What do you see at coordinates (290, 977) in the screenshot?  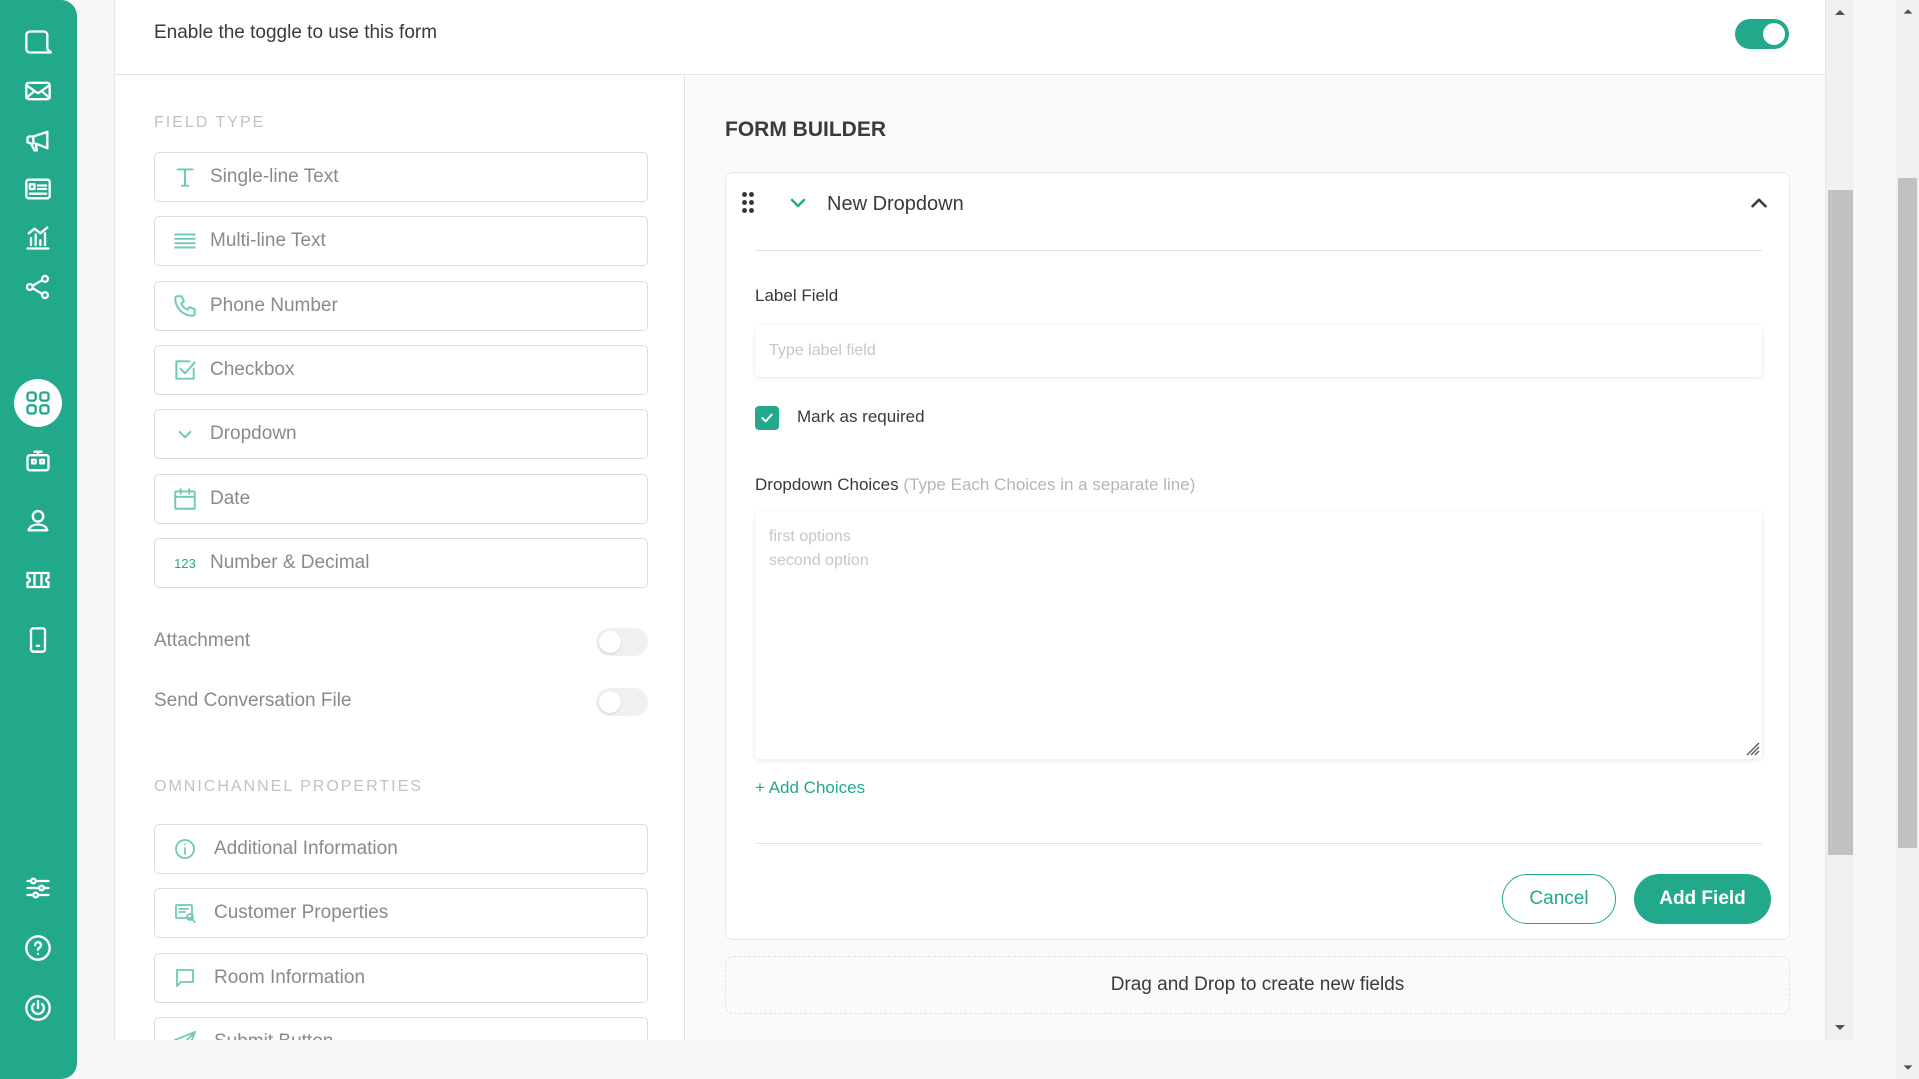 I see `omni-label: Room Information` at bounding box center [290, 977].